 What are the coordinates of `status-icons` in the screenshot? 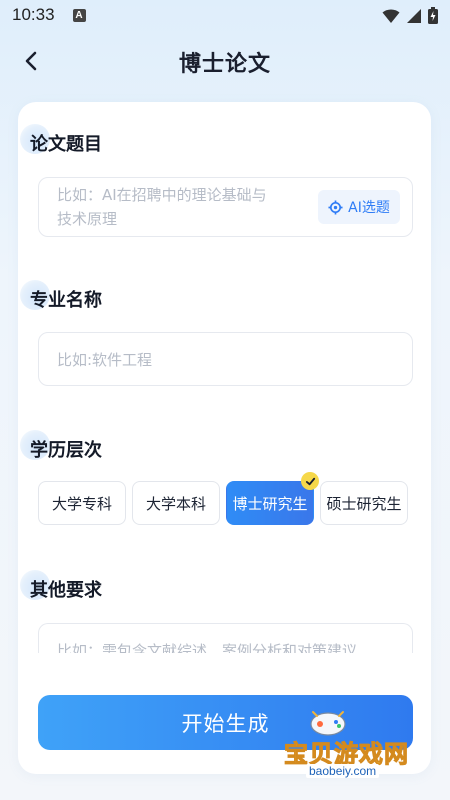 It's located at (410, 15).